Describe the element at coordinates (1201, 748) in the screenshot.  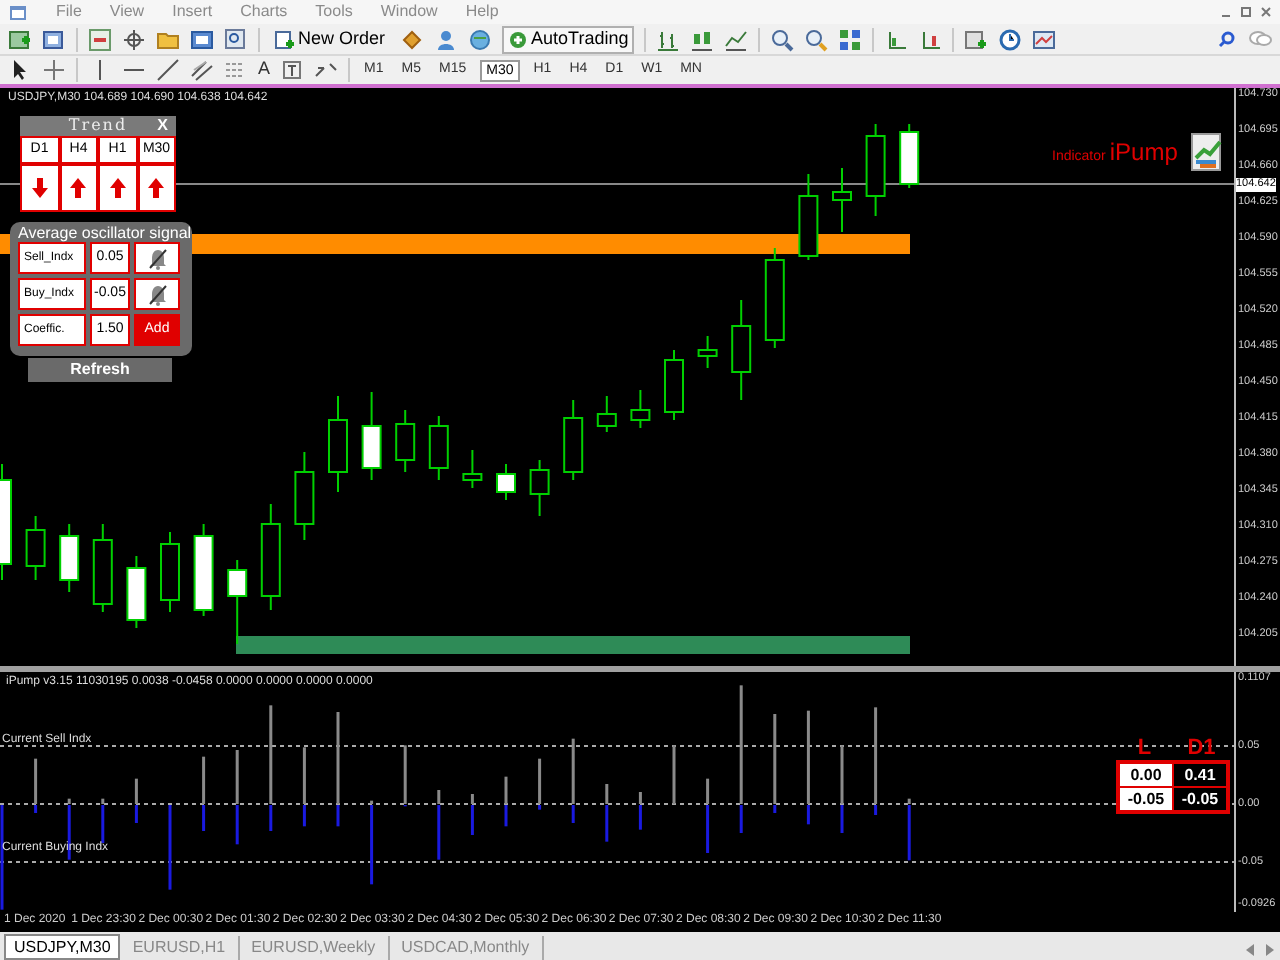
I see `column-header: D1` at that location.